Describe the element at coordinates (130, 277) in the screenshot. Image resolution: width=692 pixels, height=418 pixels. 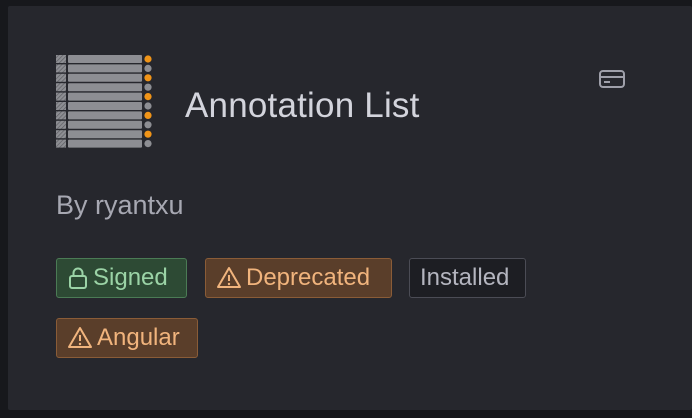
I see `signed-label: Signed` at that location.